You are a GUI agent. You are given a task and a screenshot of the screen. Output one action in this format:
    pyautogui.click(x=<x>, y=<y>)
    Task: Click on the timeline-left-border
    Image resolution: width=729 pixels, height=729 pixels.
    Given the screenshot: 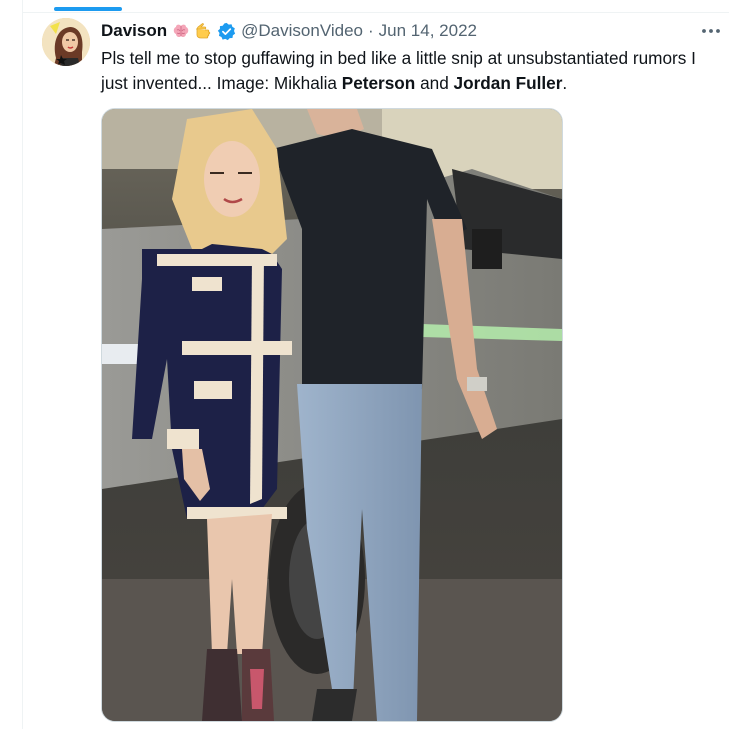 What is the action you would take?
    pyautogui.click(x=22, y=364)
    